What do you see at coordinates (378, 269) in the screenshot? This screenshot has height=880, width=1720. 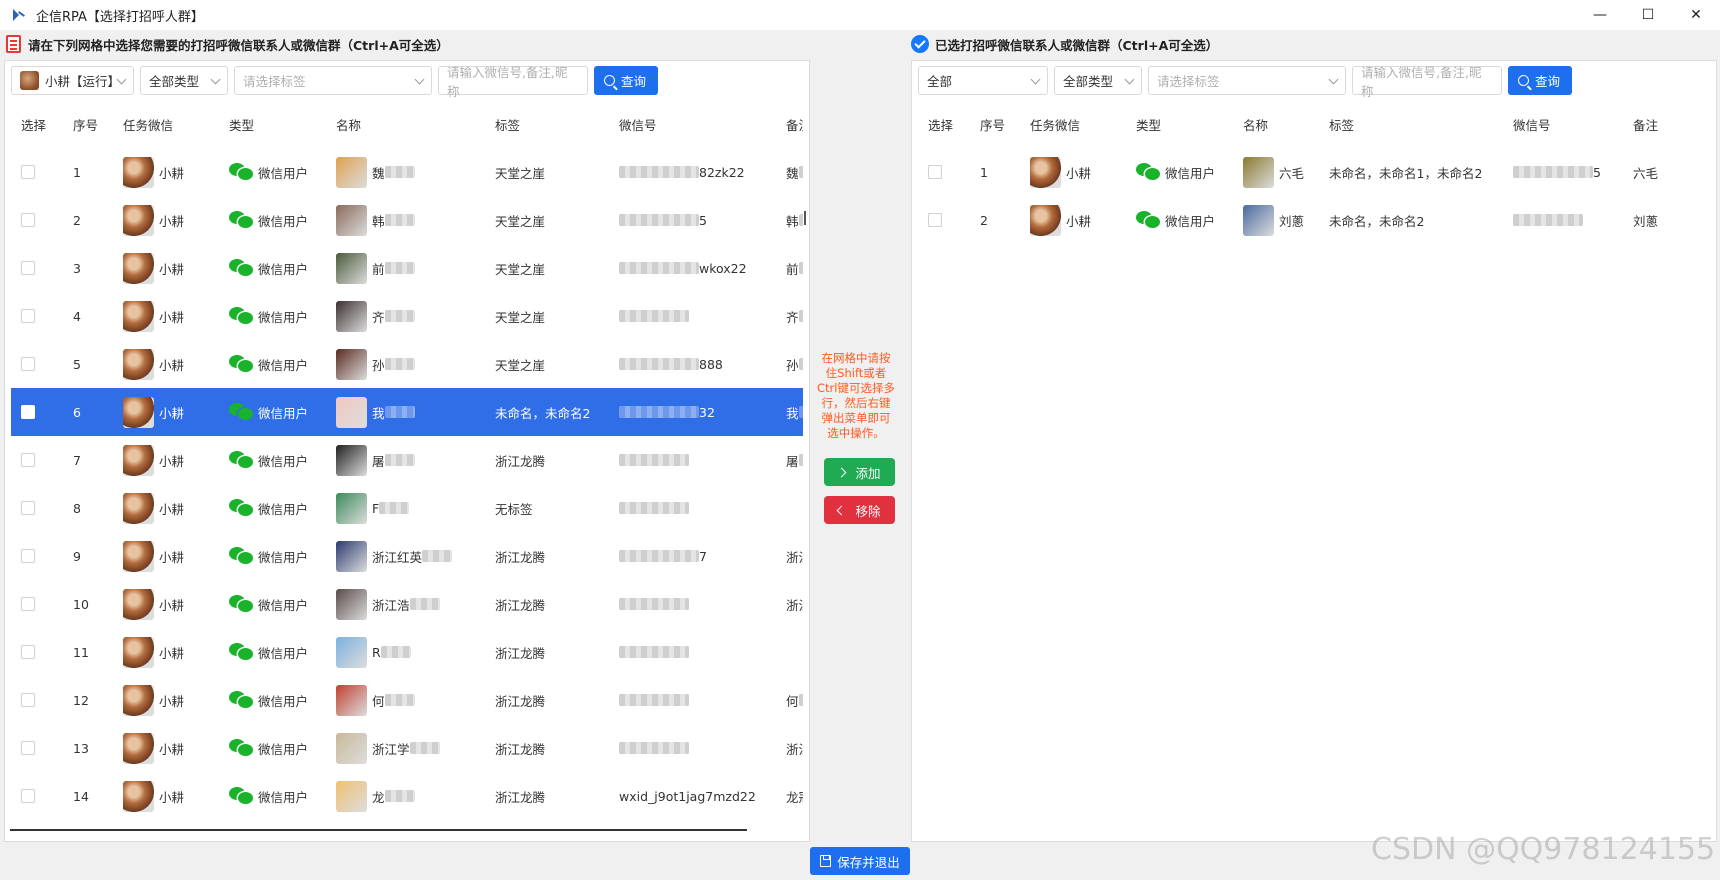 I see `contact-name: 前` at bounding box center [378, 269].